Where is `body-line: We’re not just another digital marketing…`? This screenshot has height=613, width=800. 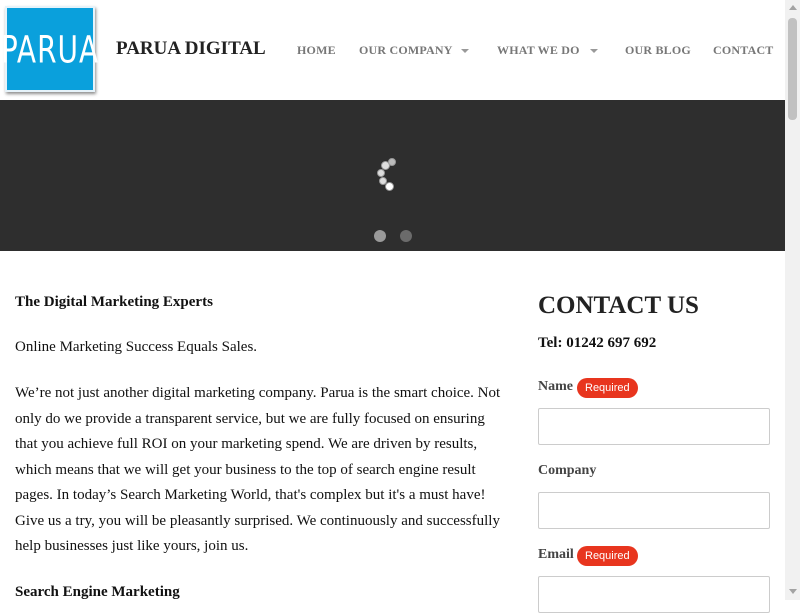 body-line: We’re not just another digital marketing… is located at coordinates (258, 393).